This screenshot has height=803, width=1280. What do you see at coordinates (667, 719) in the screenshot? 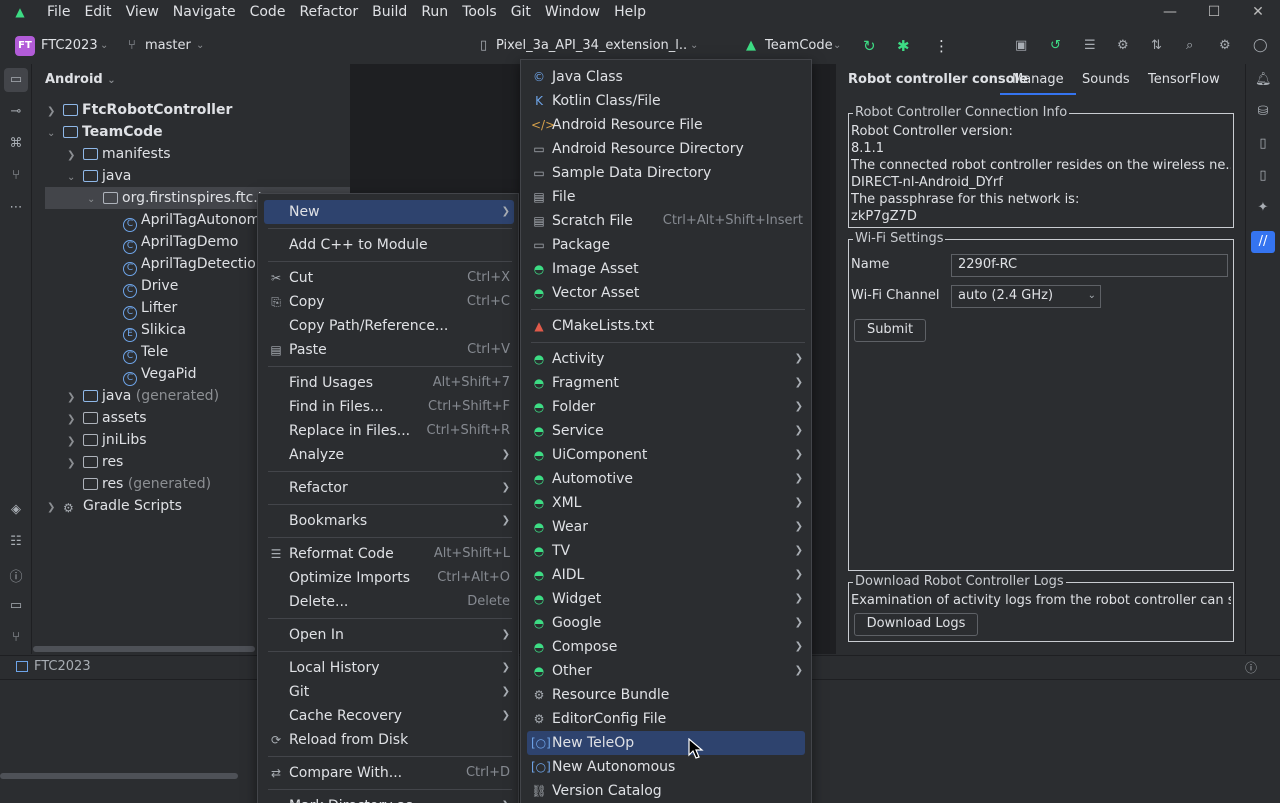
I see `new-item-editorconfig: ⚙ EditorConfig File` at bounding box center [667, 719].